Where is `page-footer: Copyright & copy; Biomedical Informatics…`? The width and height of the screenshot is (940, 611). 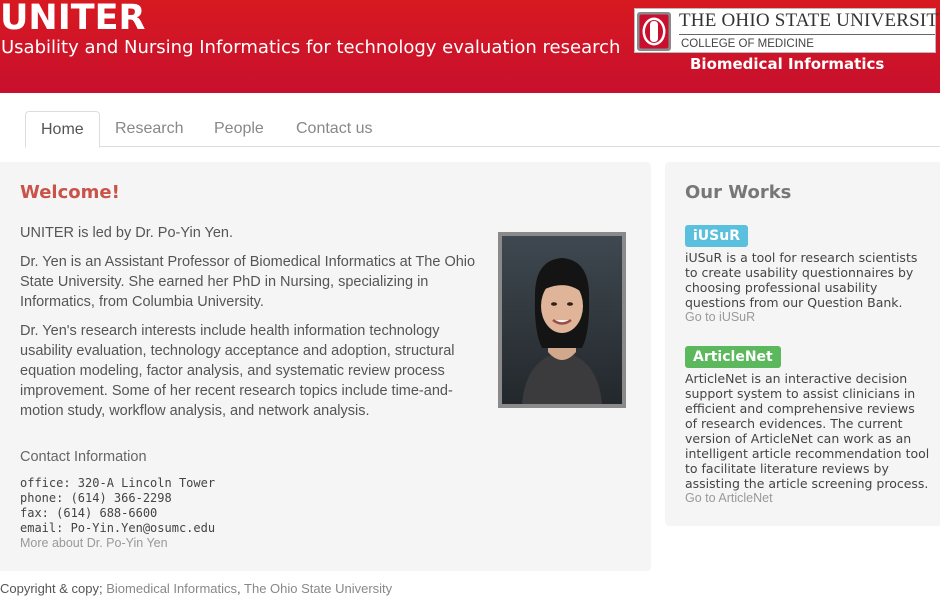
page-footer: Copyright & copy; Biomedical Informatics… is located at coordinates (196, 588).